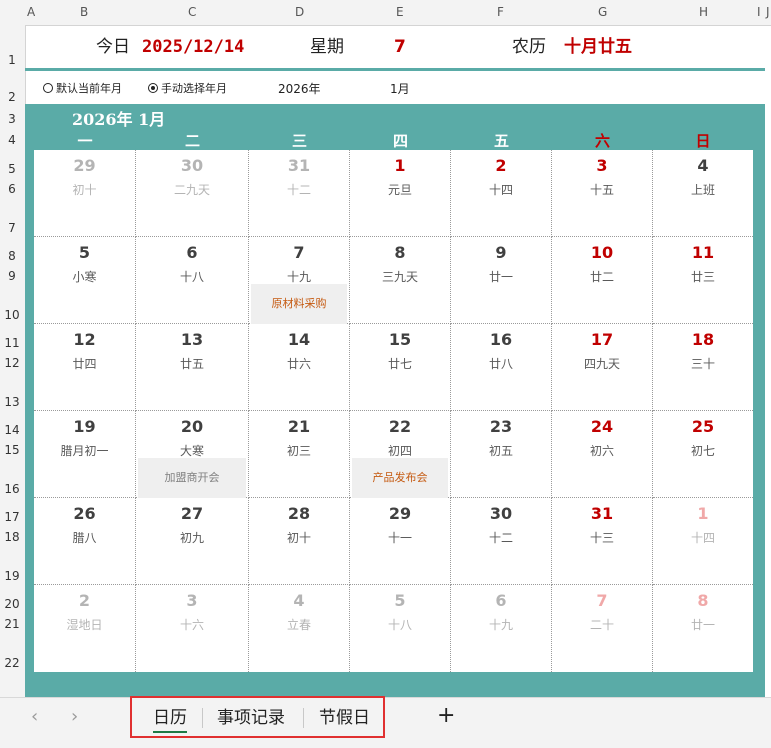 The image size is (771, 748). I want to click on day-cell: 7 十九 原材料采购, so click(299, 280).